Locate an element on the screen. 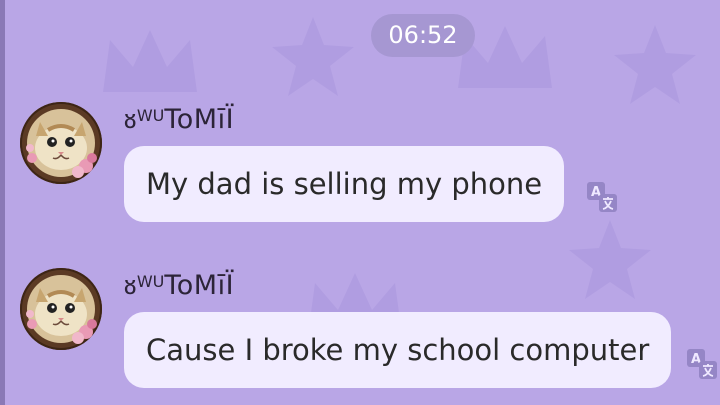 This screenshot has height=405, width=720. message-bubble: Cause I broke my school computer is located at coordinates (398, 350).